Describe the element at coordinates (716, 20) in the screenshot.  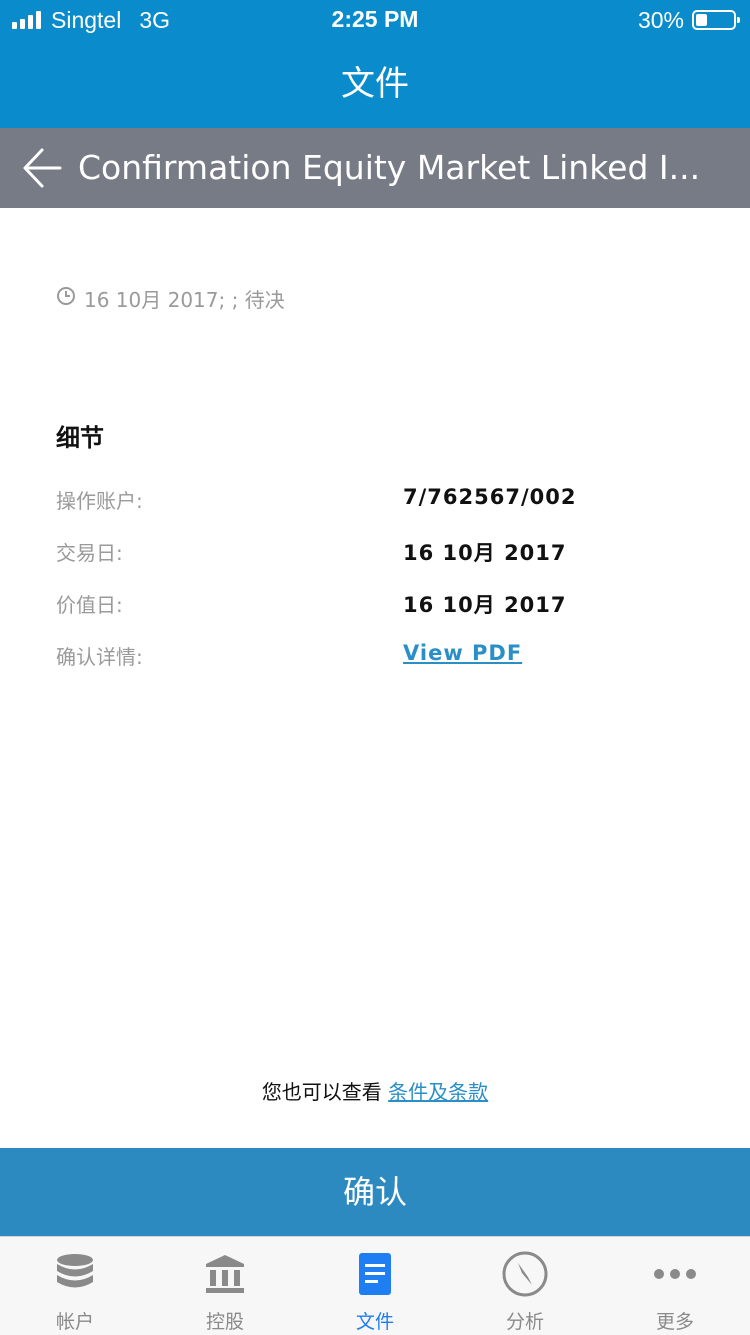
I see `battery-icon` at that location.